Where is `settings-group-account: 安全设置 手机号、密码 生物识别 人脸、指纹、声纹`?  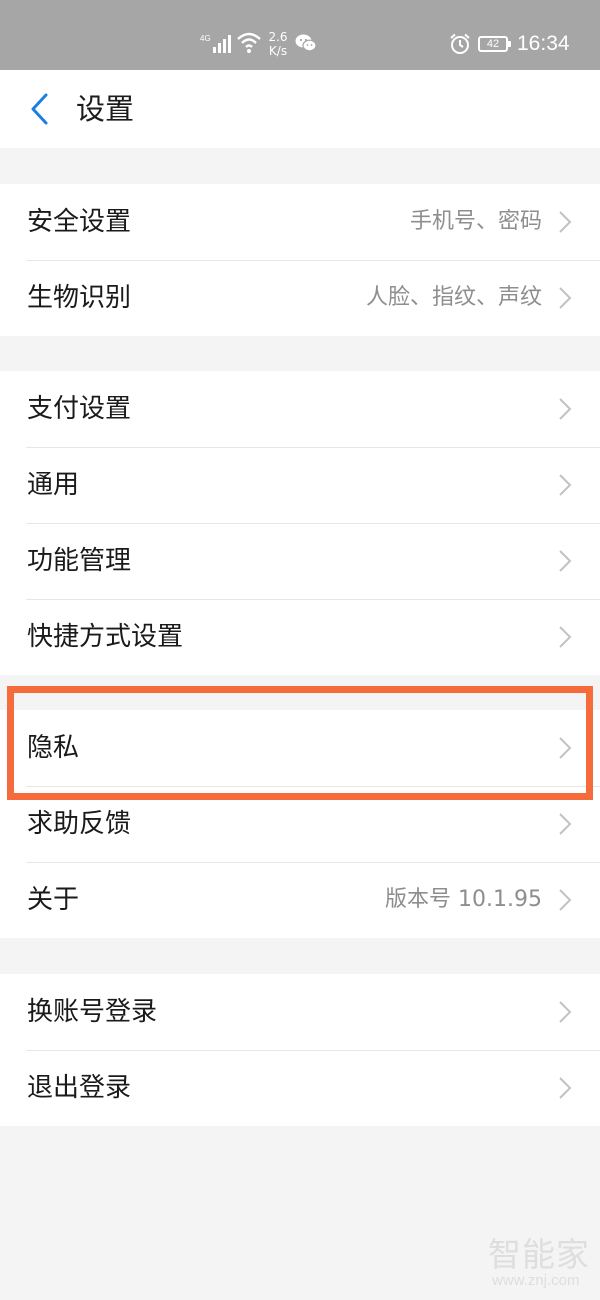 settings-group-account: 安全设置 手机号、密码 生物识别 人脸、指纹、声纹 is located at coordinates (300, 260).